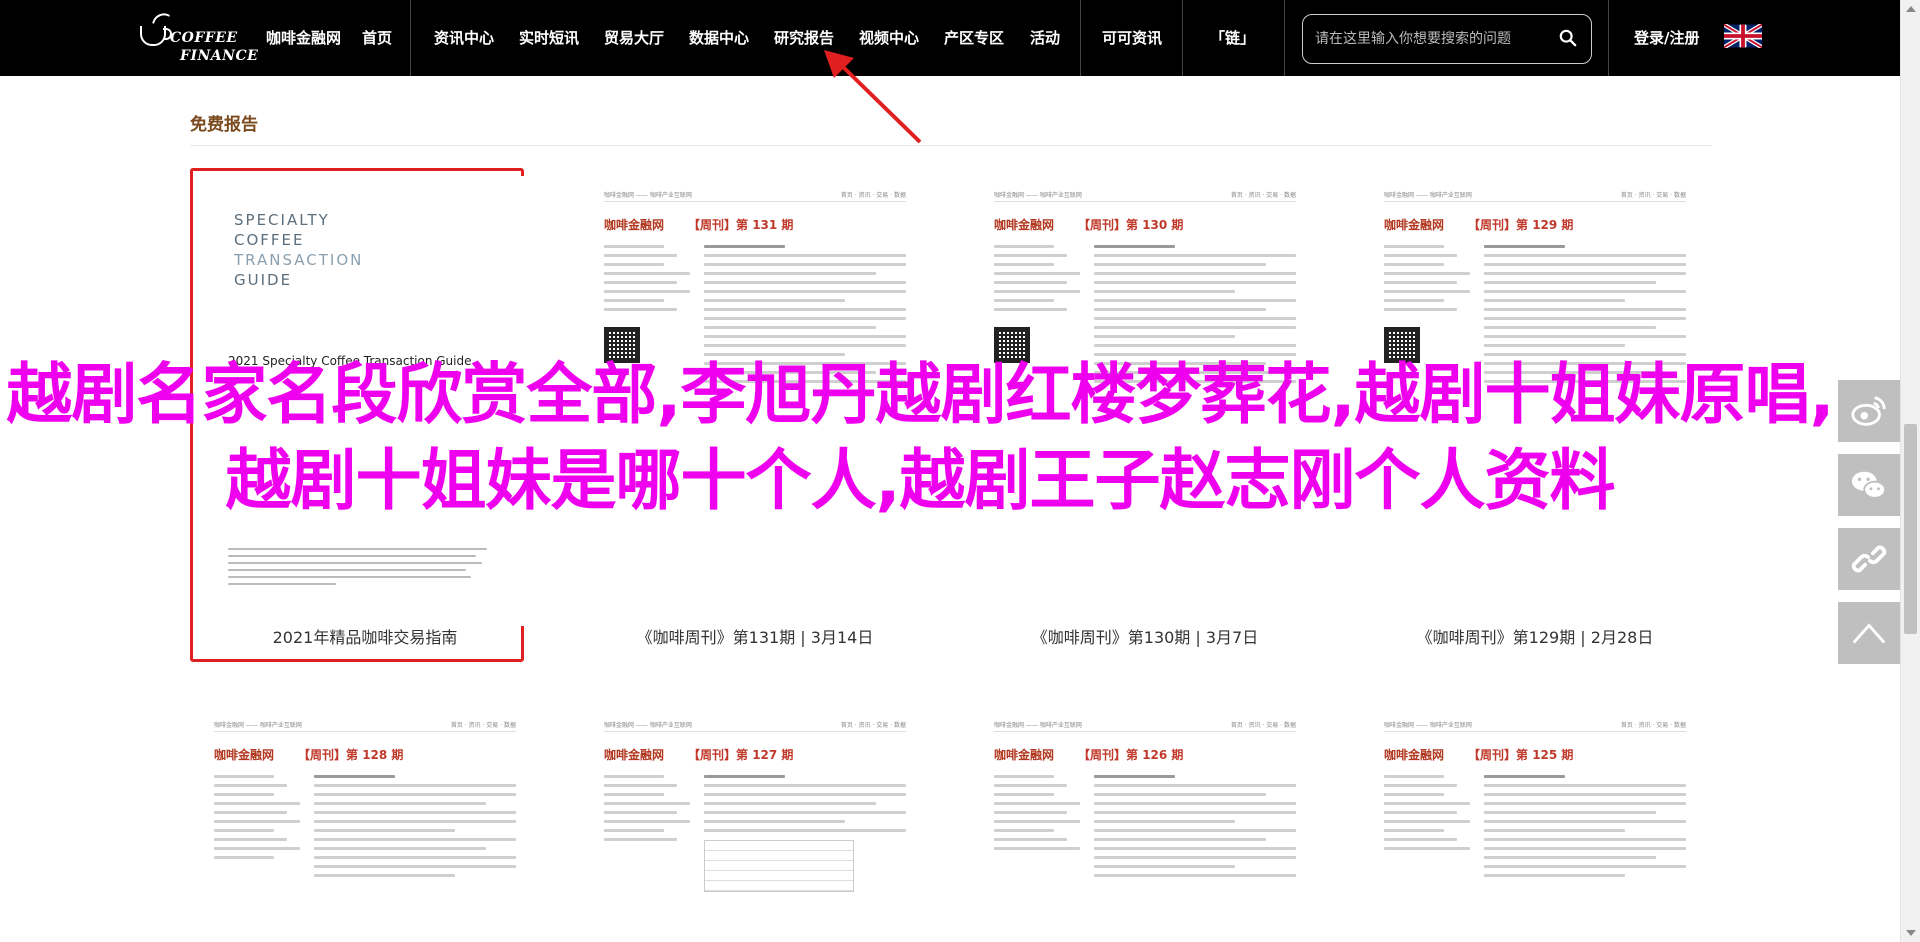  I want to click on link-icon, so click(1869, 559).